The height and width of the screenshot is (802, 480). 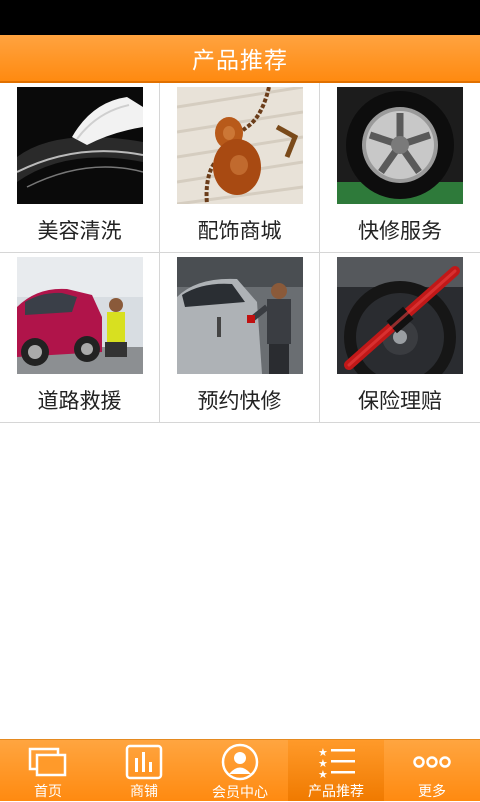 I want to click on tab-label: 更多, so click(x=432, y=792).